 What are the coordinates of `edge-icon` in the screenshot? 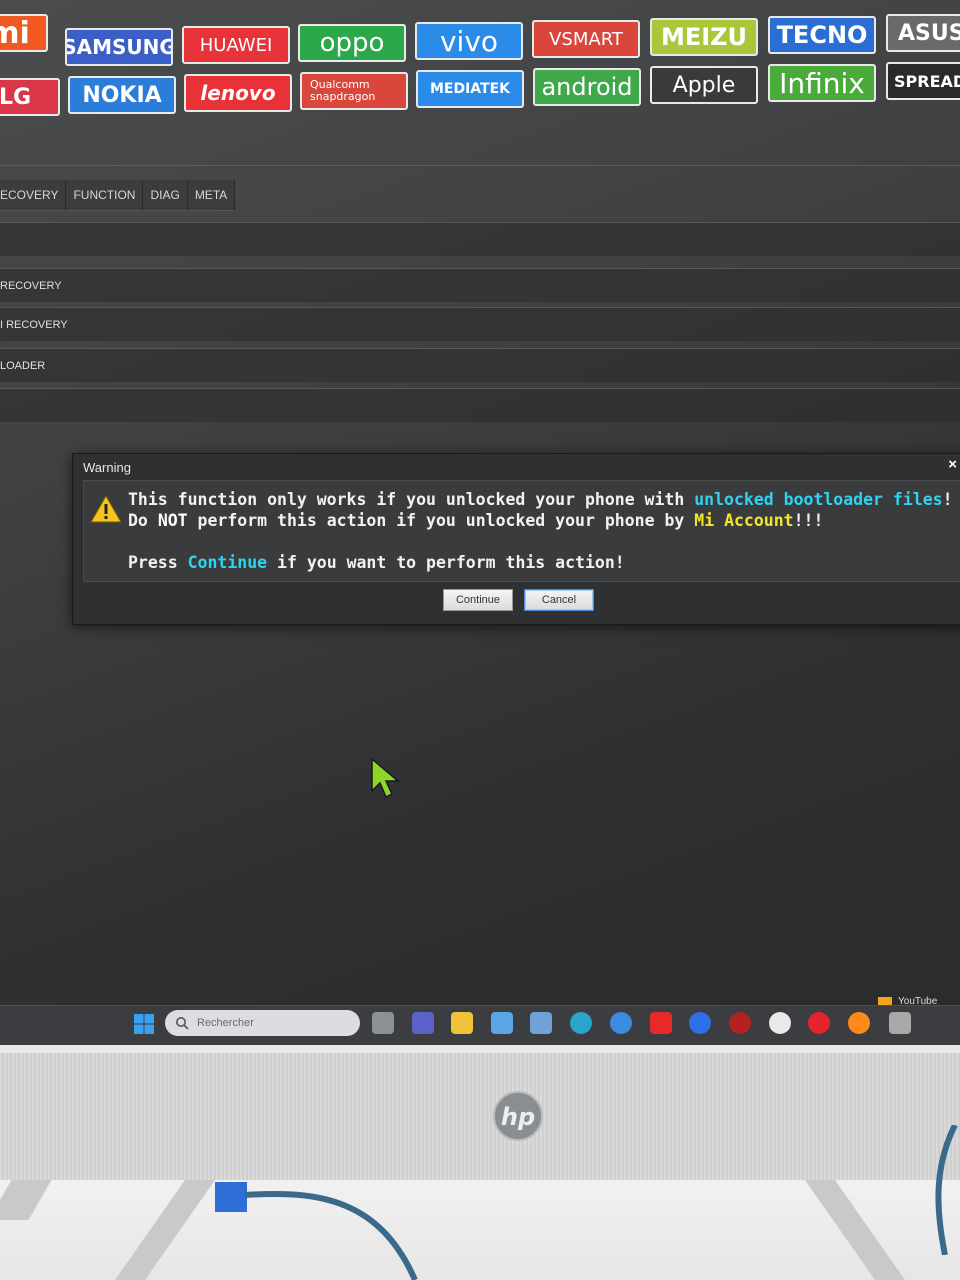 It's located at (581, 1023).